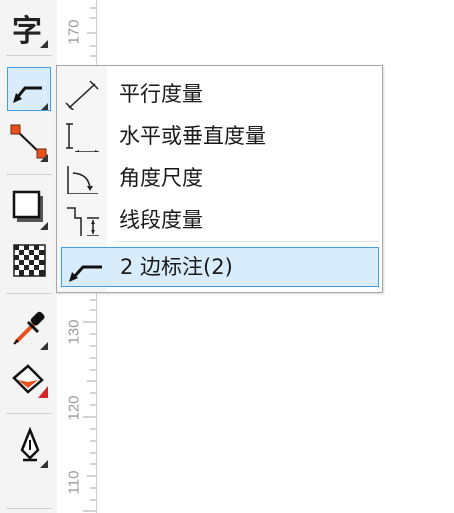  I want to click on ruler-label: 170, so click(74, 32).